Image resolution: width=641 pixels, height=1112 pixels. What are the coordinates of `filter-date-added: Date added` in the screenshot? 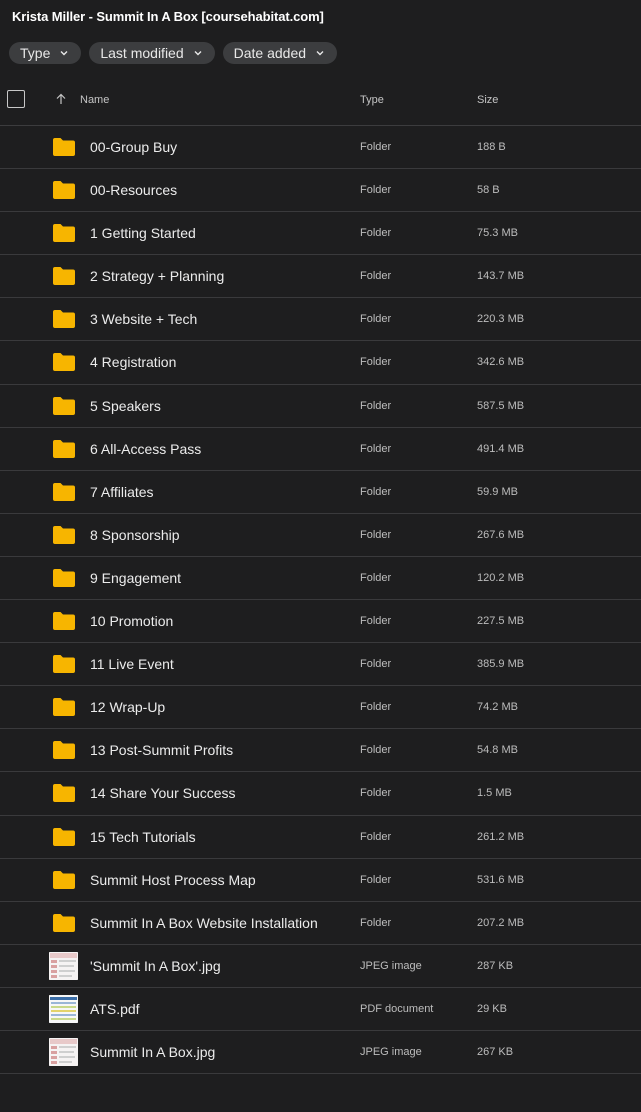 It's located at (280, 53).